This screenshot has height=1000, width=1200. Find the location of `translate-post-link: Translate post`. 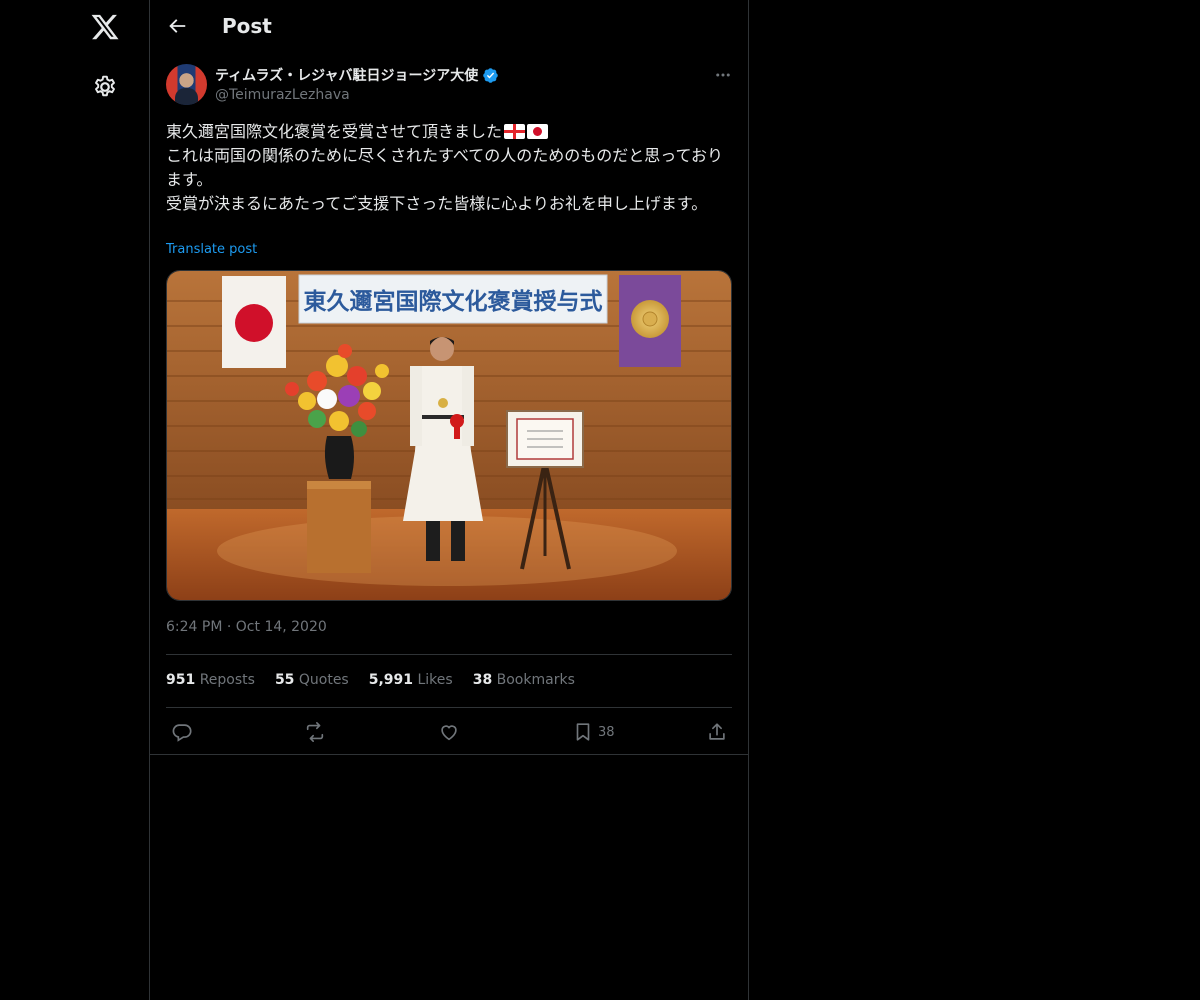

translate-post-link: Translate post is located at coordinates (211, 249).